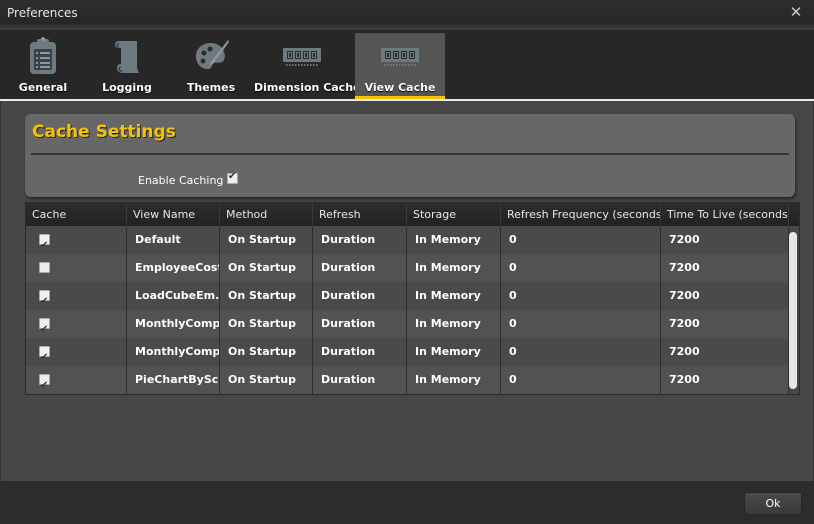  Describe the element at coordinates (43, 55) in the screenshot. I see `clipboard-list-icon` at that location.